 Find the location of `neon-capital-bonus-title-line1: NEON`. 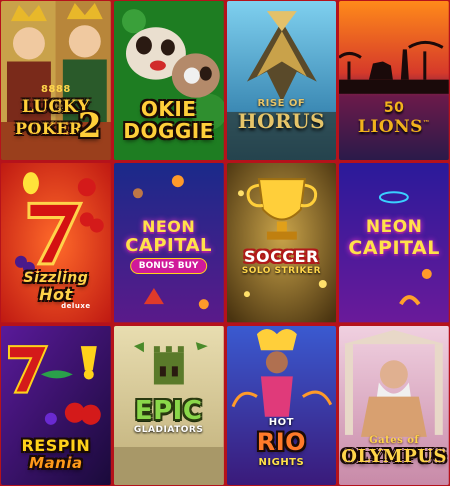

neon-capital-bonus-title-line1: NEON is located at coordinates (168, 227).